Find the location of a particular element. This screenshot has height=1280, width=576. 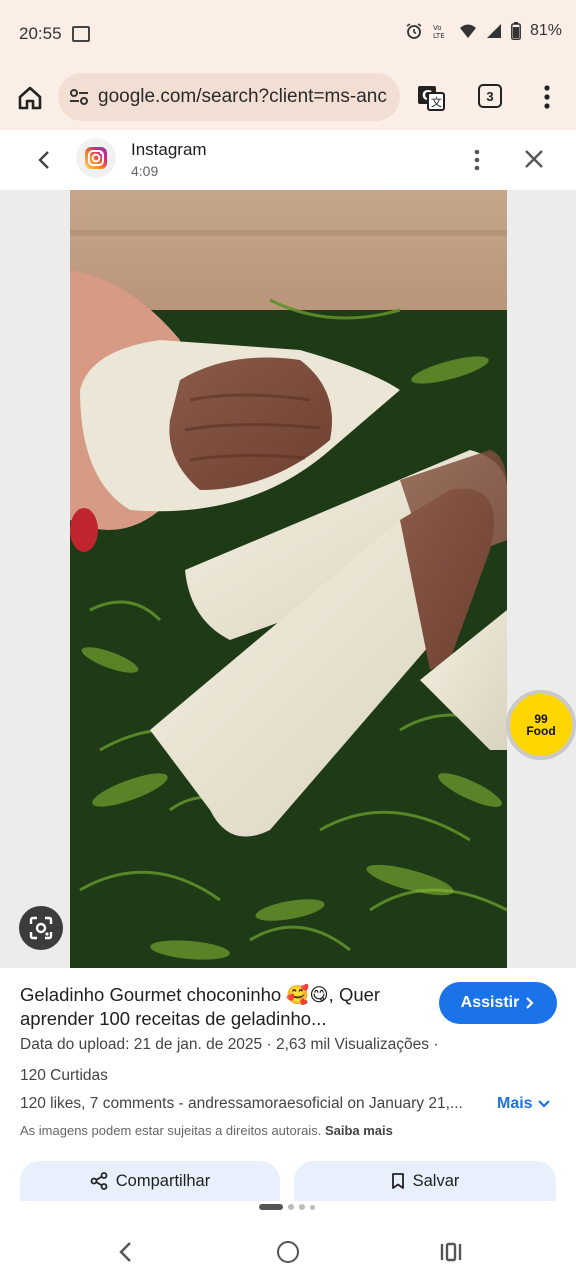

battery-icon is located at coordinates (516, 31).